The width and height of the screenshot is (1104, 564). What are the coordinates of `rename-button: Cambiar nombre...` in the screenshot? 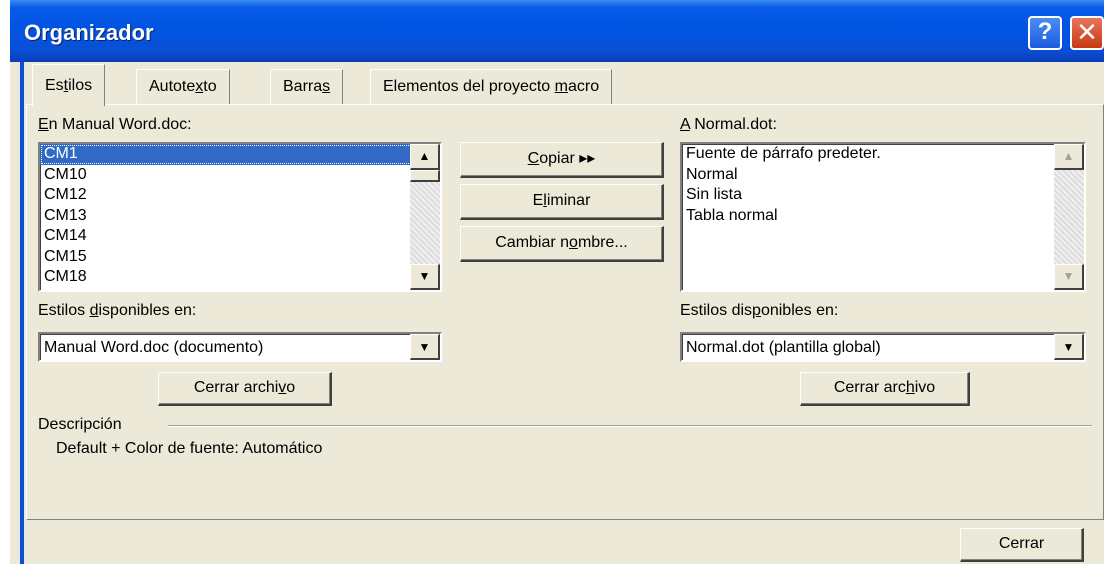 It's located at (562, 244).